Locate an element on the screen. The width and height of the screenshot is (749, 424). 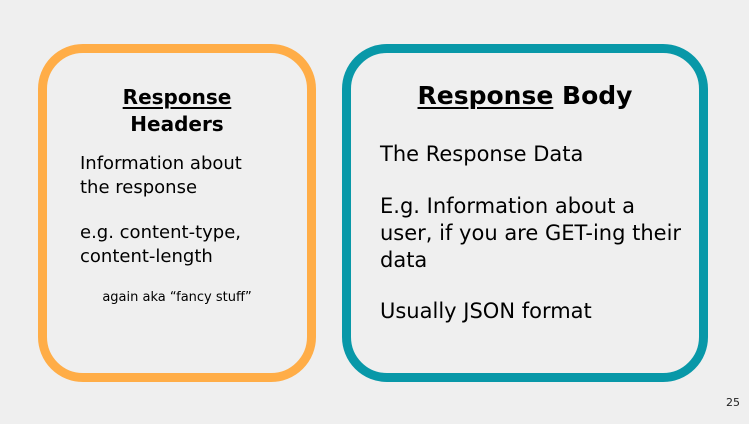
response-headers-examples: e.g. content-type, content-length is located at coordinates (161, 244).